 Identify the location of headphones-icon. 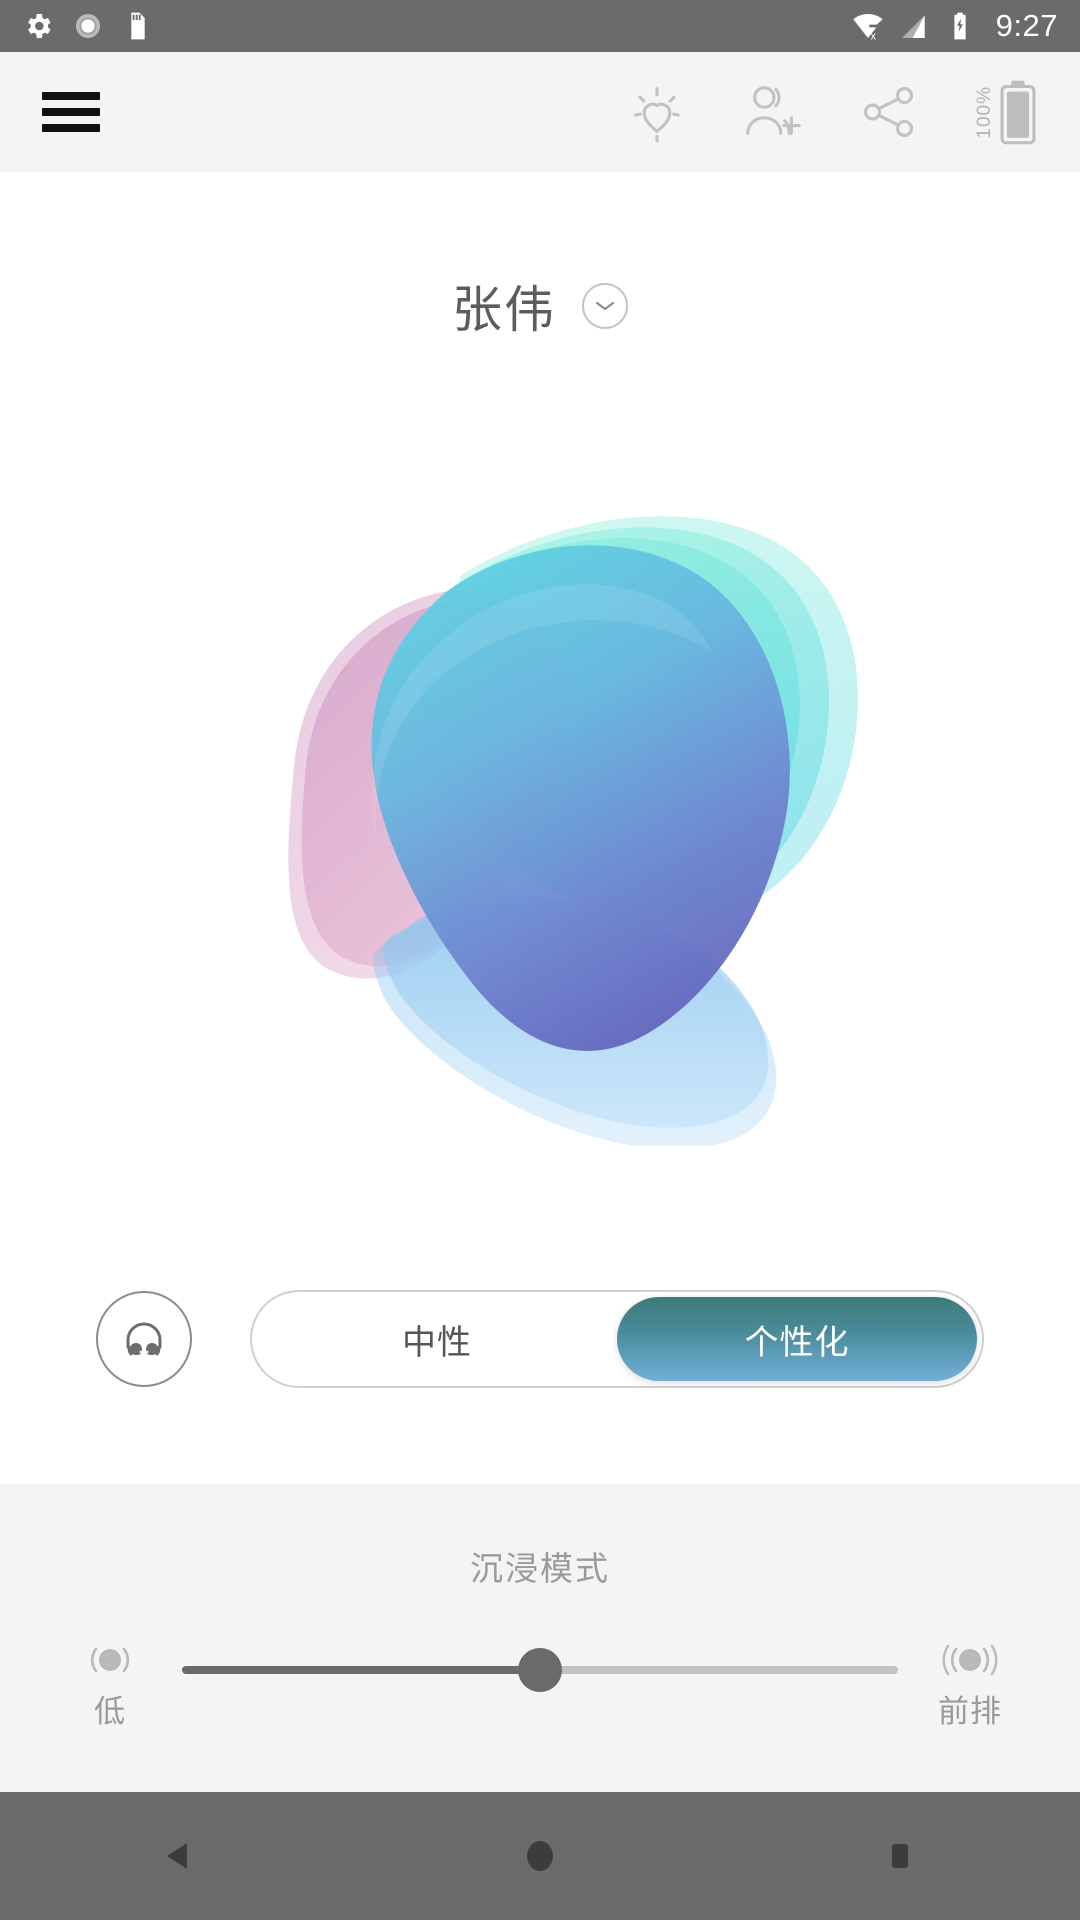
(144, 1339).